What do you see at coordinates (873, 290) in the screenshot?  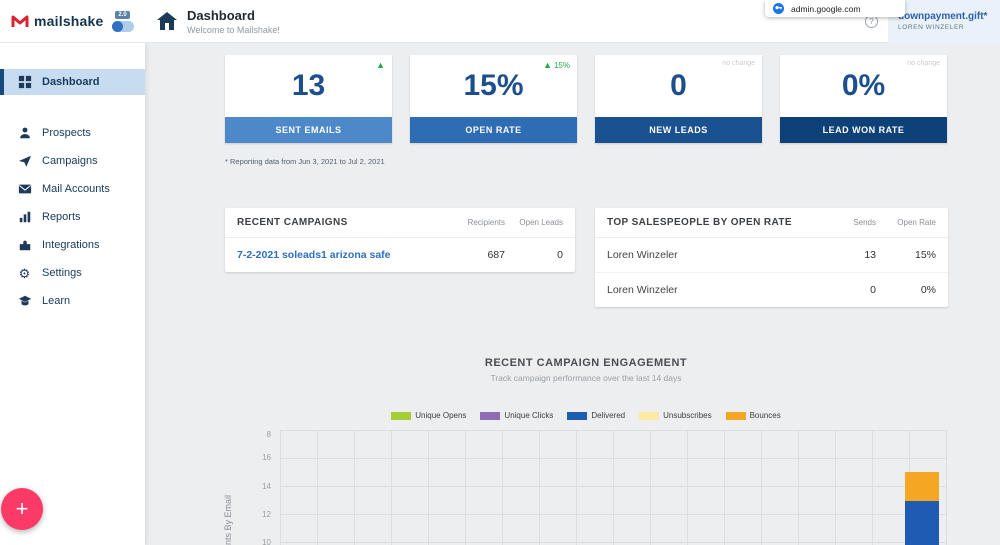 I see `salesperson-sends: 0` at bounding box center [873, 290].